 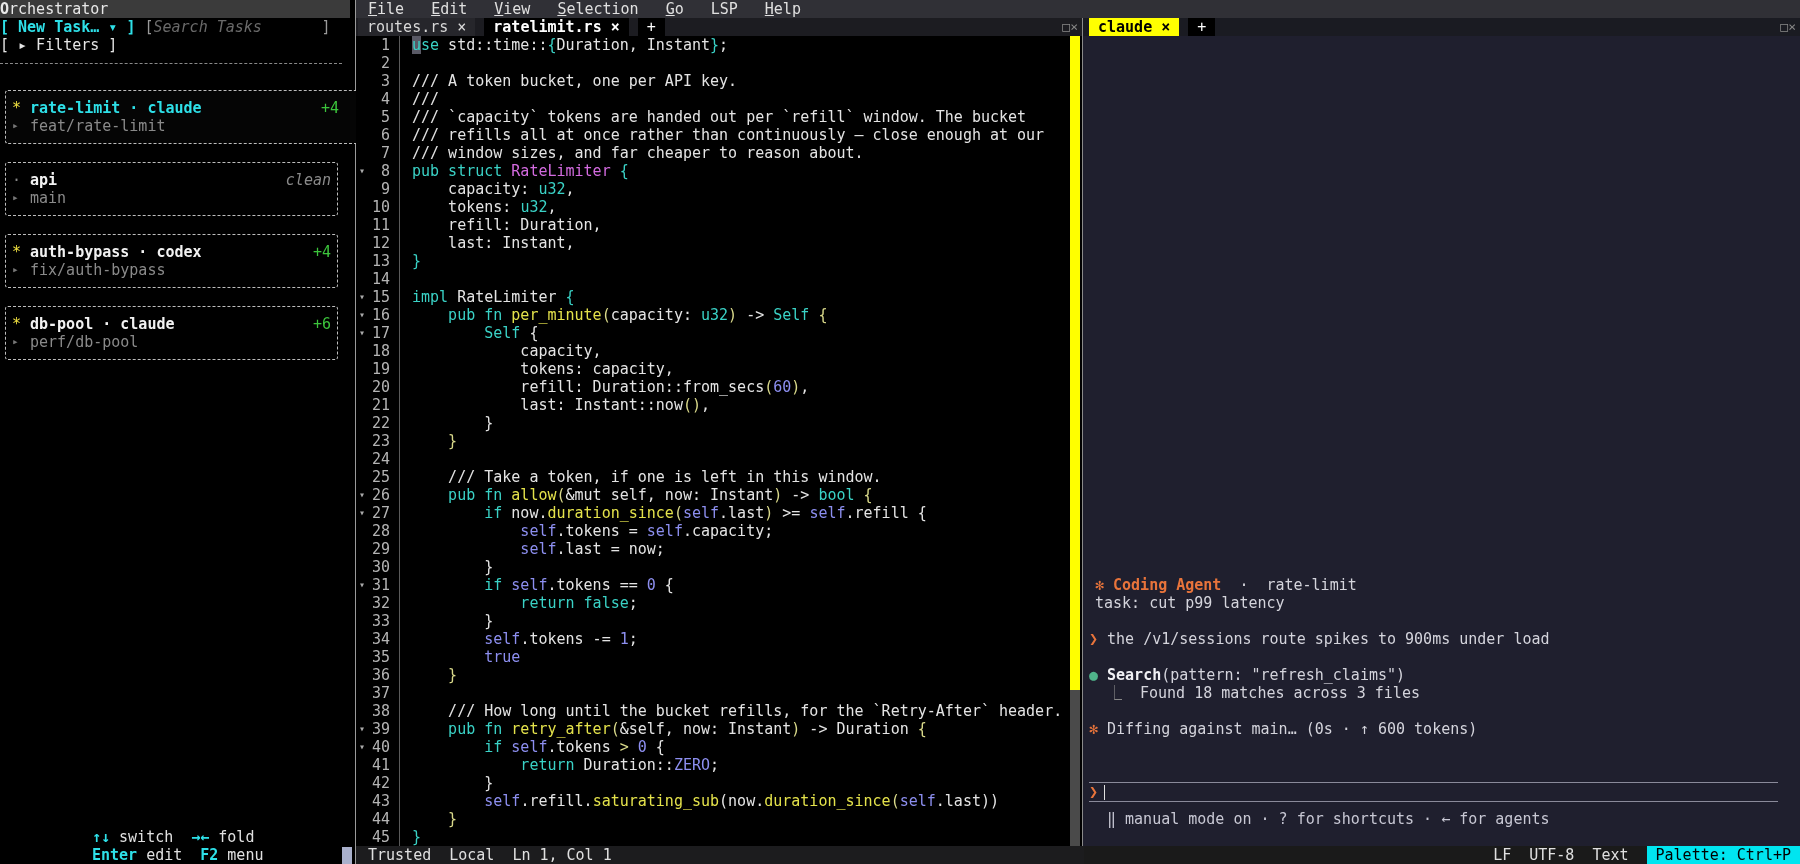 What do you see at coordinates (574, 747) in the screenshot?
I see `code-line: if self.tokens > 0 {` at bounding box center [574, 747].